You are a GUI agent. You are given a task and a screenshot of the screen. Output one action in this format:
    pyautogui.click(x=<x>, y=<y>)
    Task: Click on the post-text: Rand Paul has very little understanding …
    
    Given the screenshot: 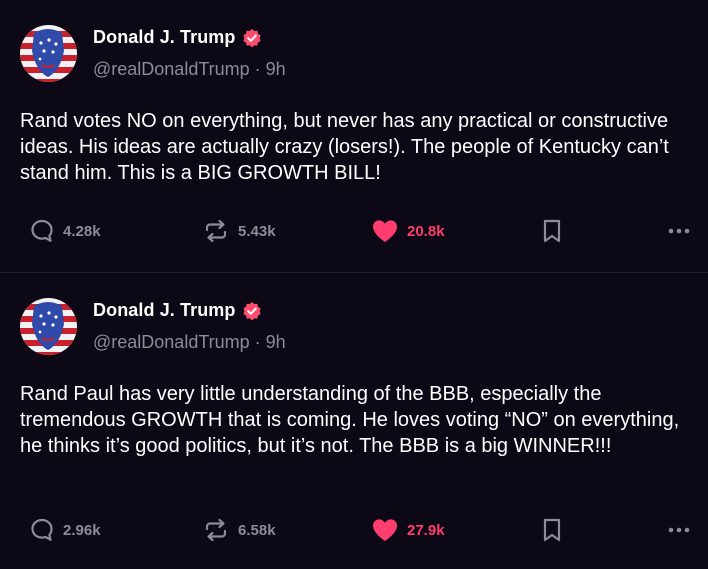 What is the action you would take?
    pyautogui.click(x=350, y=420)
    